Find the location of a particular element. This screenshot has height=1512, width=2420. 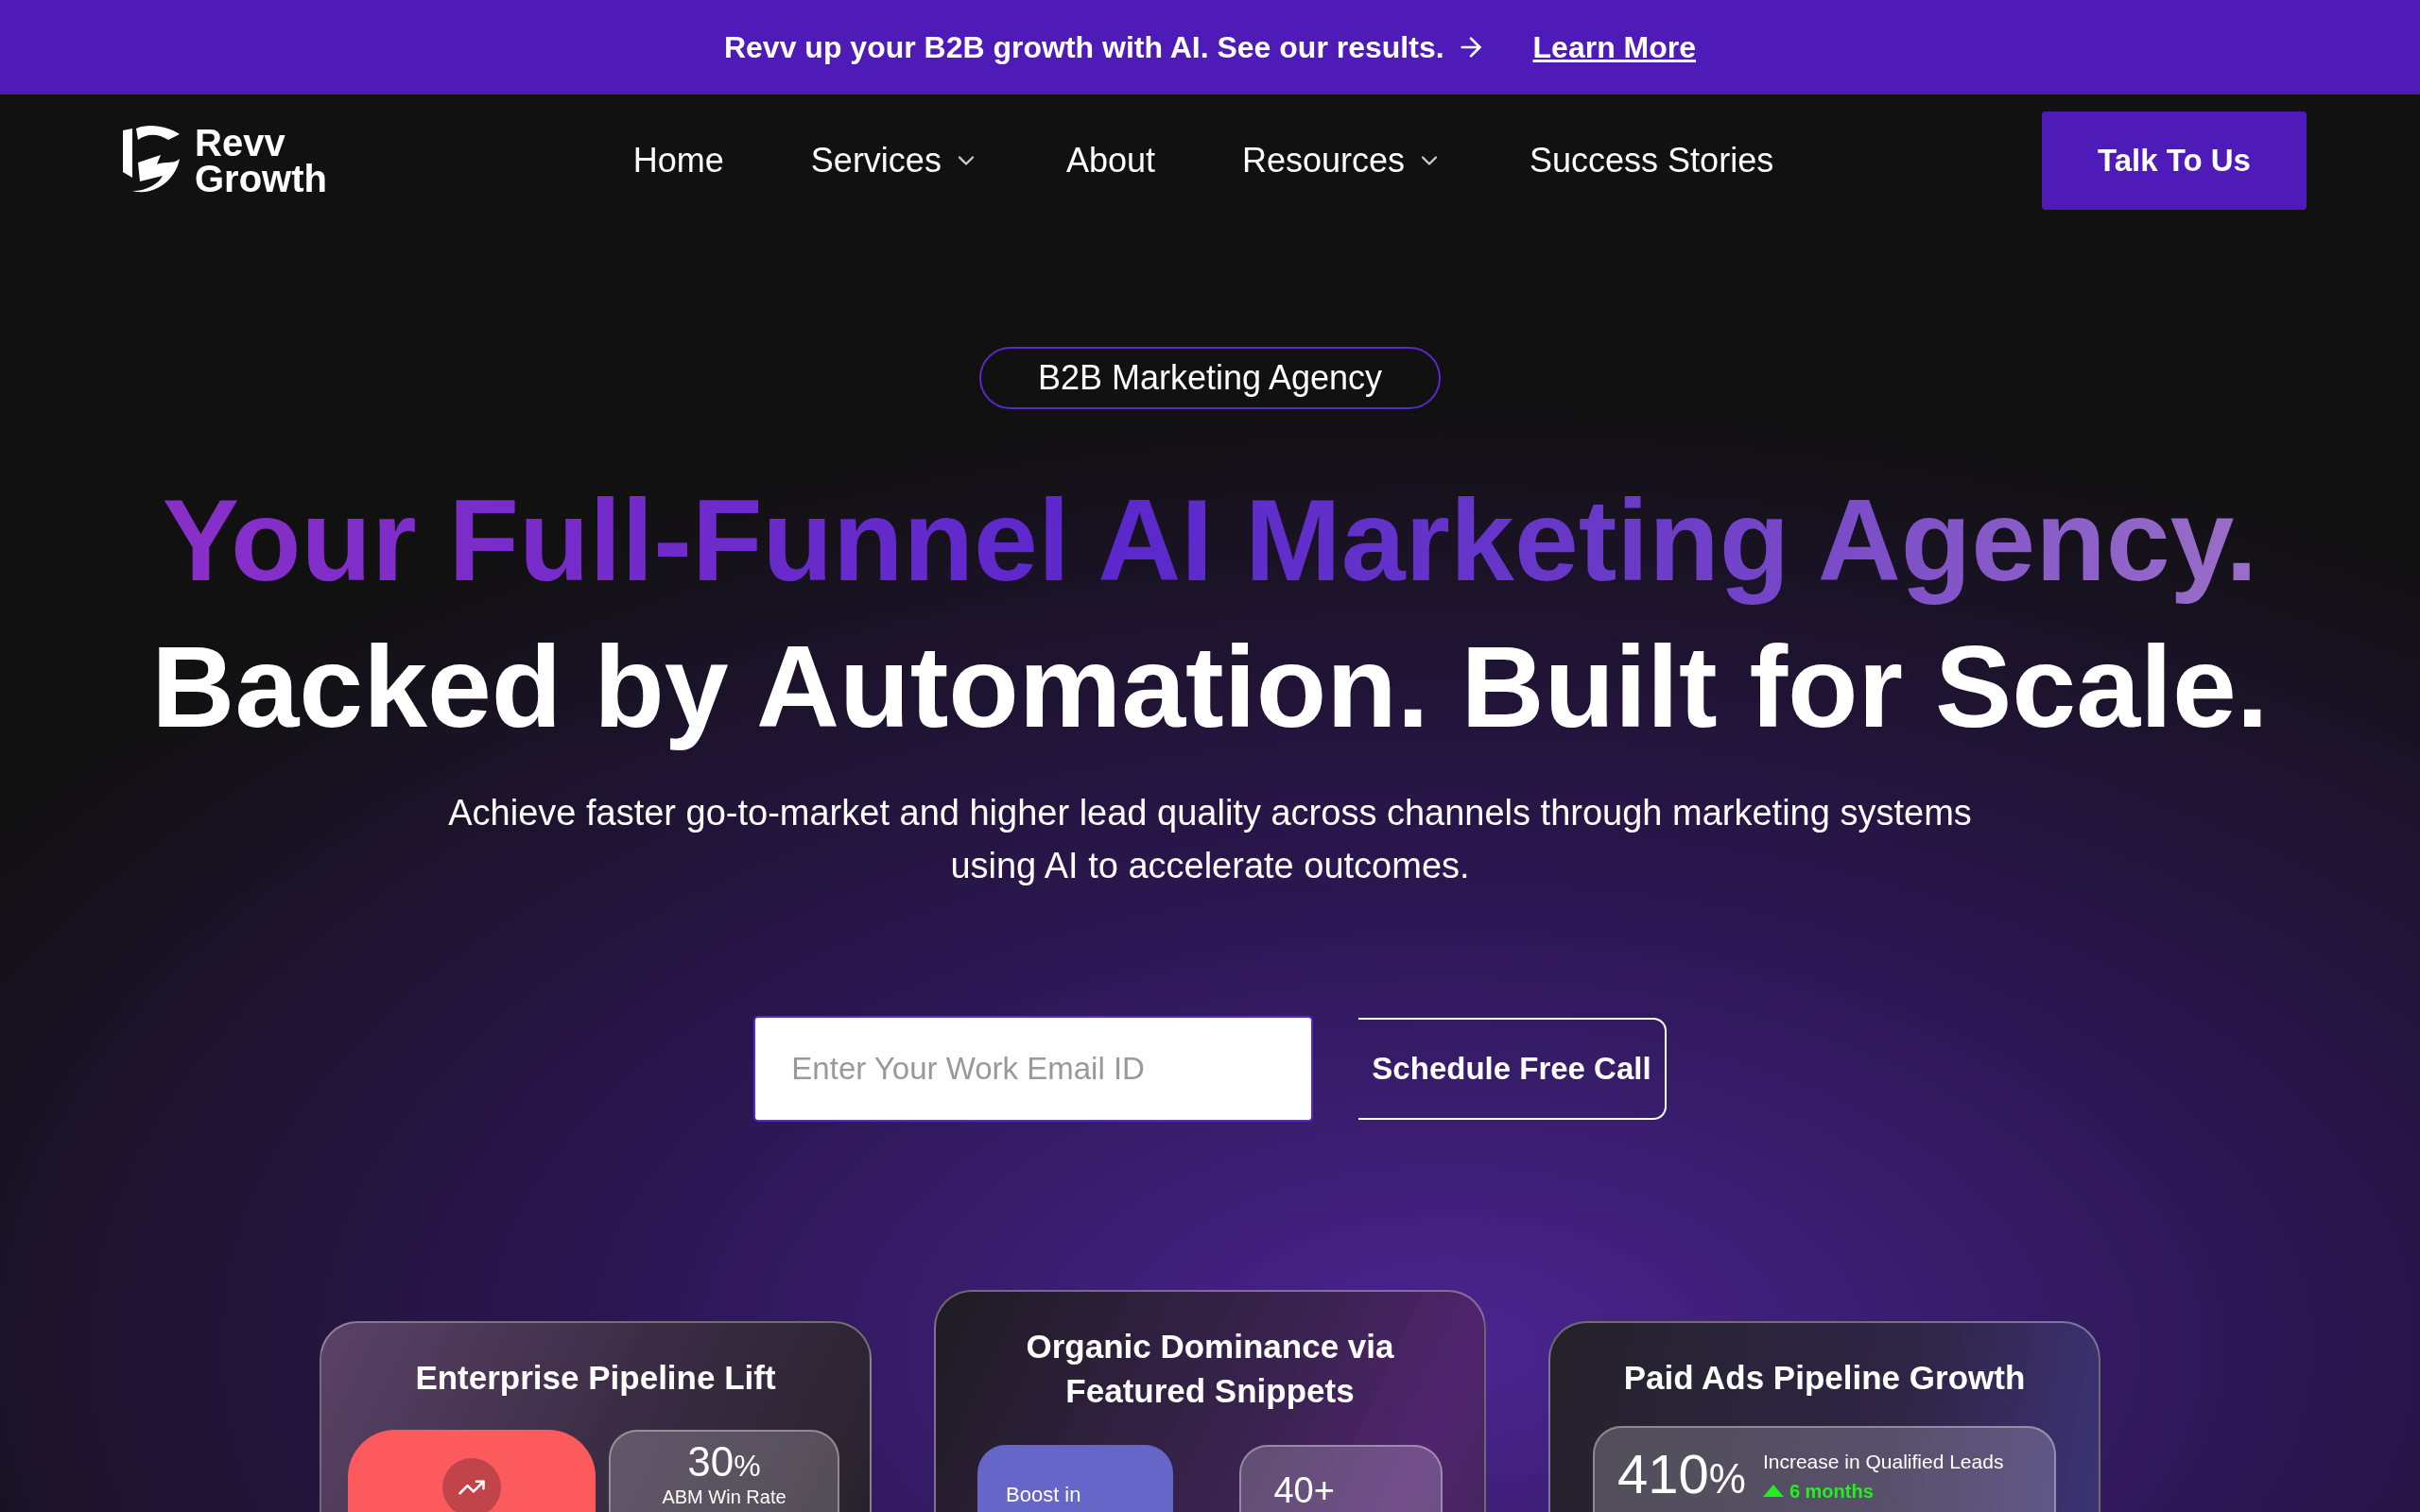

nav-link: Resources is located at coordinates (1342, 160).